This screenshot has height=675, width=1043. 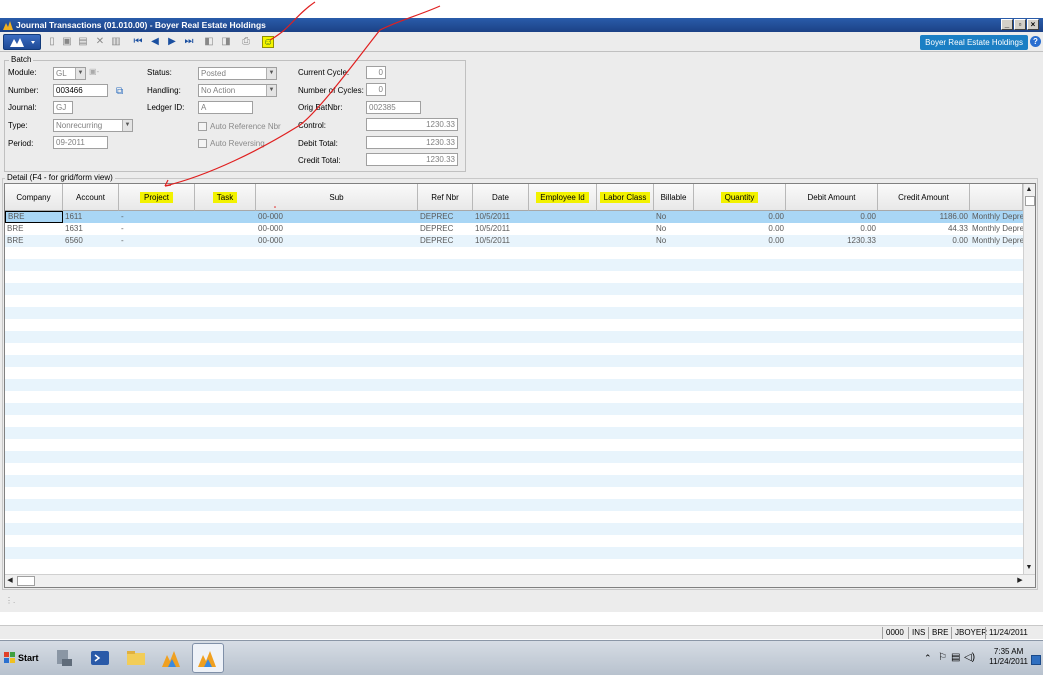 I want to click on cell-account: 1611, so click(x=91, y=217).